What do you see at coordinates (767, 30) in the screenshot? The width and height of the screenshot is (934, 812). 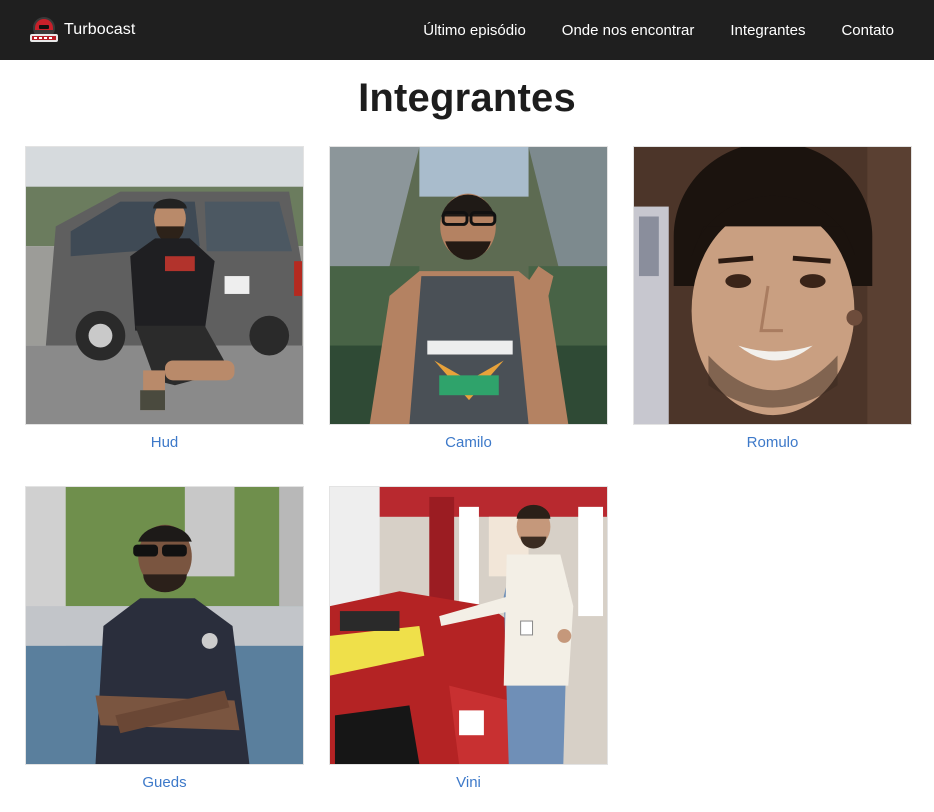 I see `nav-integrantes: Integrantes` at bounding box center [767, 30].